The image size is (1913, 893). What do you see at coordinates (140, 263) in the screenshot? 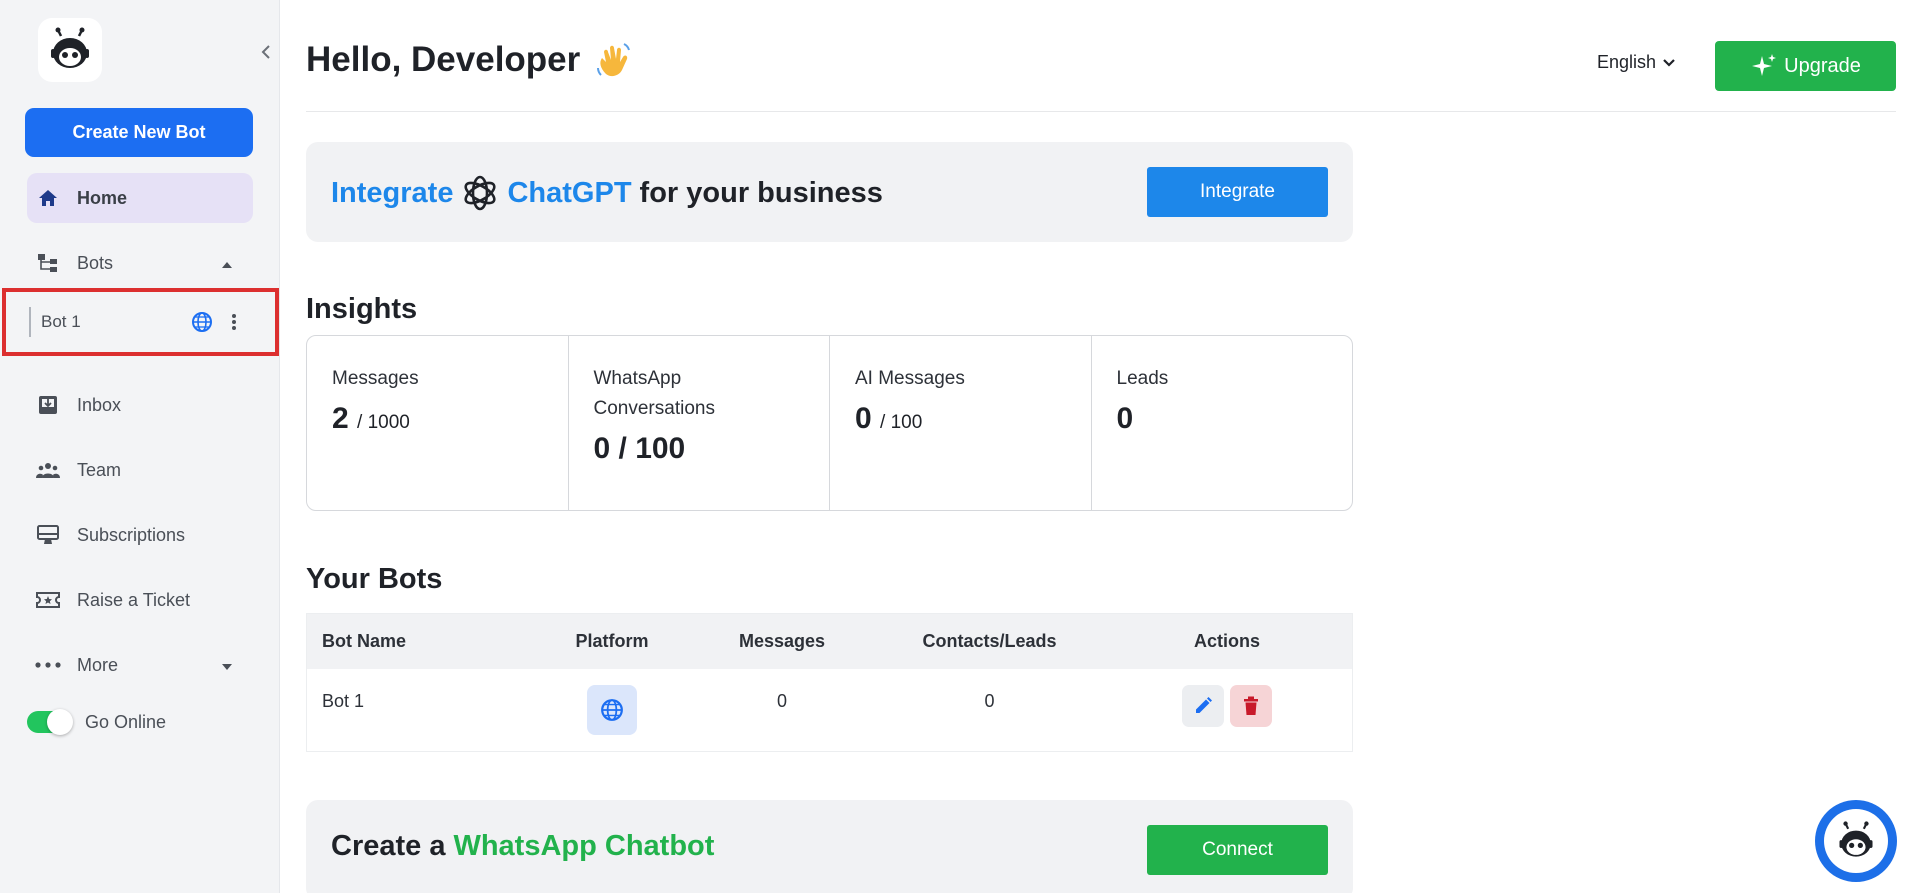
I see `sidebar-item-bots: Bots` at bounding box center [140, 263].